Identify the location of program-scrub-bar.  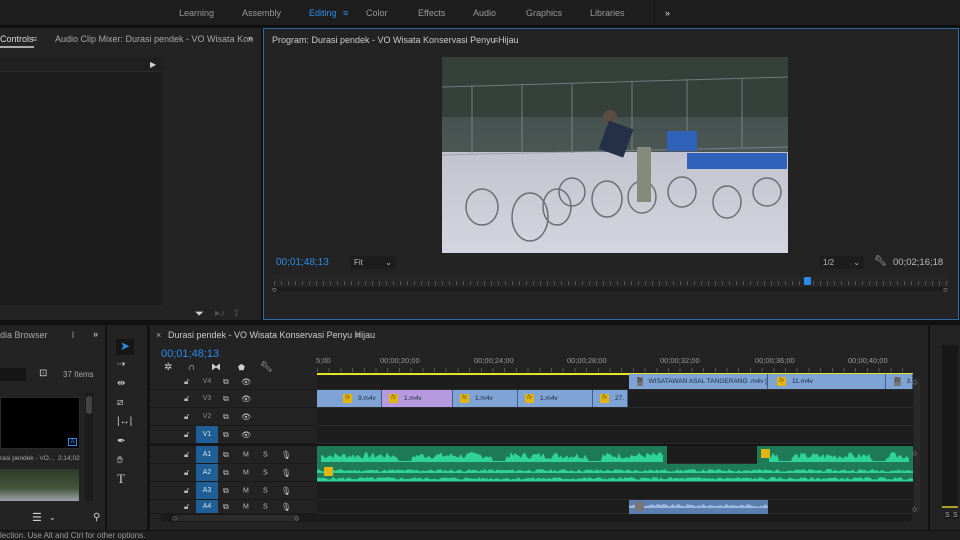
(611, 283).